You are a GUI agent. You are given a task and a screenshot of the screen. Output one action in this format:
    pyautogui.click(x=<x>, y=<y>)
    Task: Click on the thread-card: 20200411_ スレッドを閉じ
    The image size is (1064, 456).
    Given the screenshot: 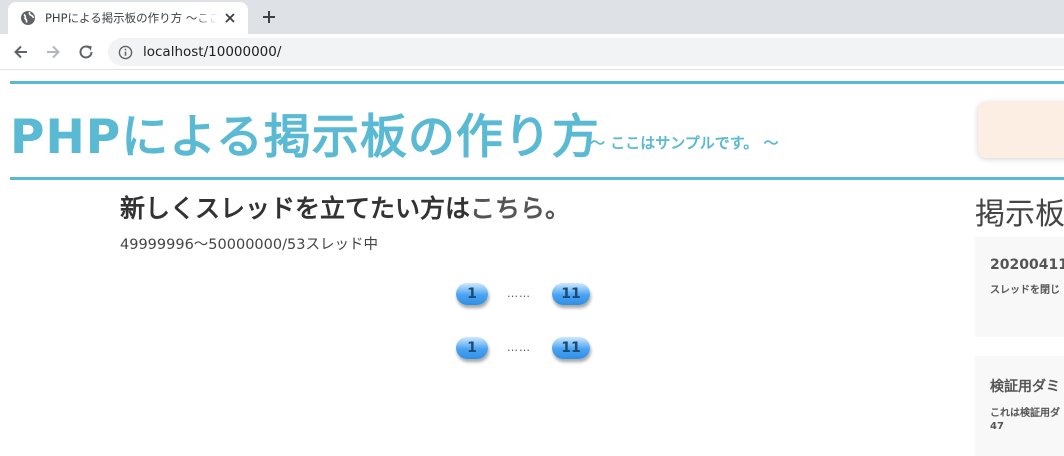 What is the action you would take?
    pyautogui.click(x=1019, y=287)
    